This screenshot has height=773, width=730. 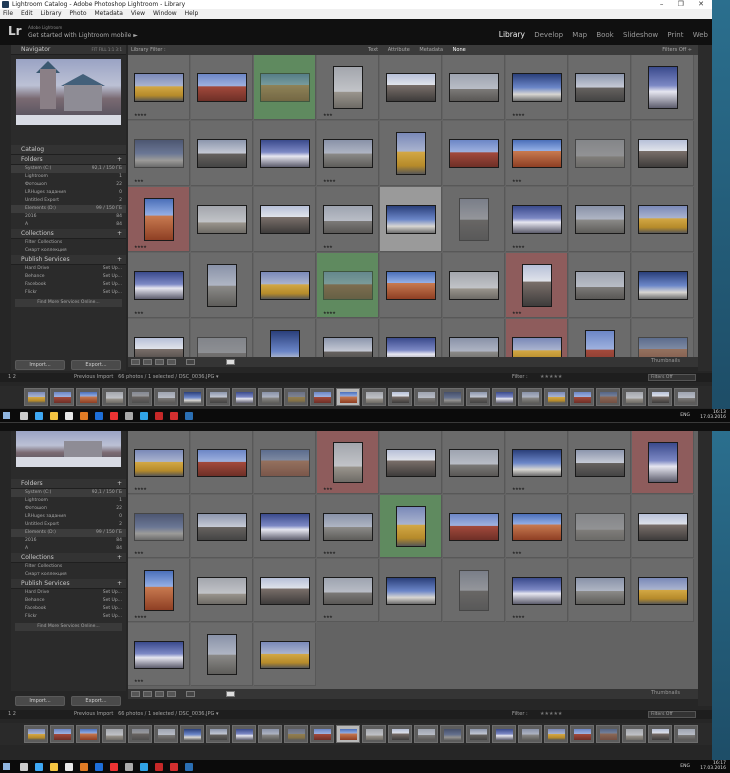 I want to click on module-slideshow: Slideshow, so click(x=640, y=35).